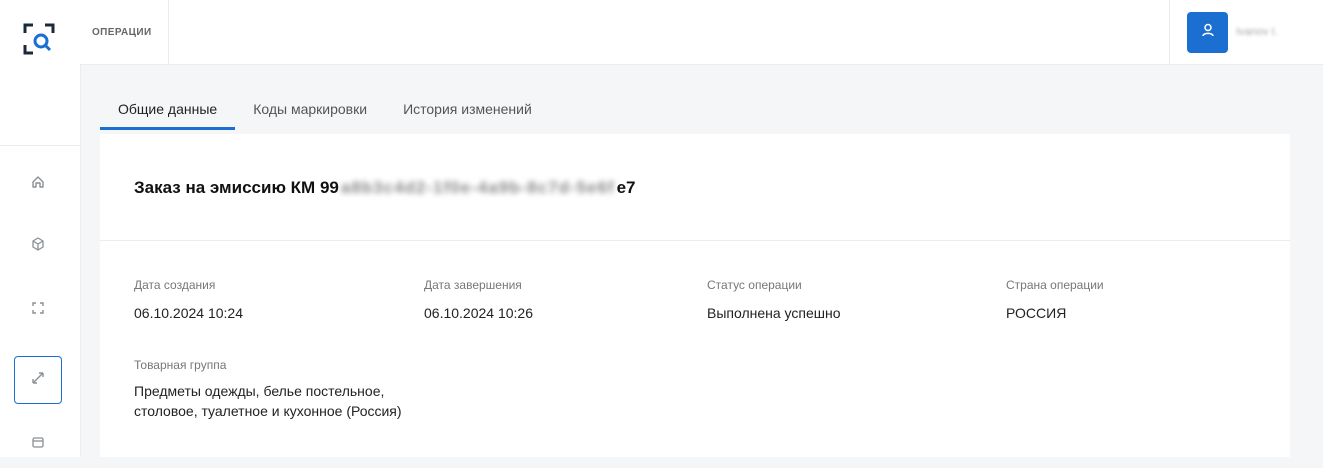 This screenshot has height=468, width=1323. What do you see at coordinates (168, 111) in the screenshot?
I see `tab-general: Общие данные` at bounding box center [168, 111].